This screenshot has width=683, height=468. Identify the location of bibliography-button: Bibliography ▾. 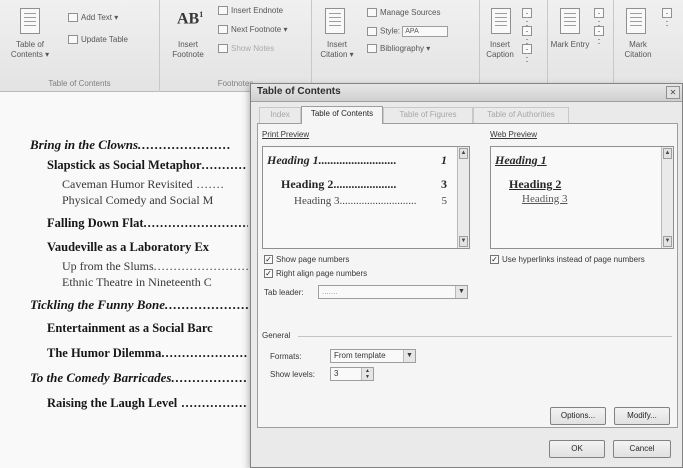
(398, 49).